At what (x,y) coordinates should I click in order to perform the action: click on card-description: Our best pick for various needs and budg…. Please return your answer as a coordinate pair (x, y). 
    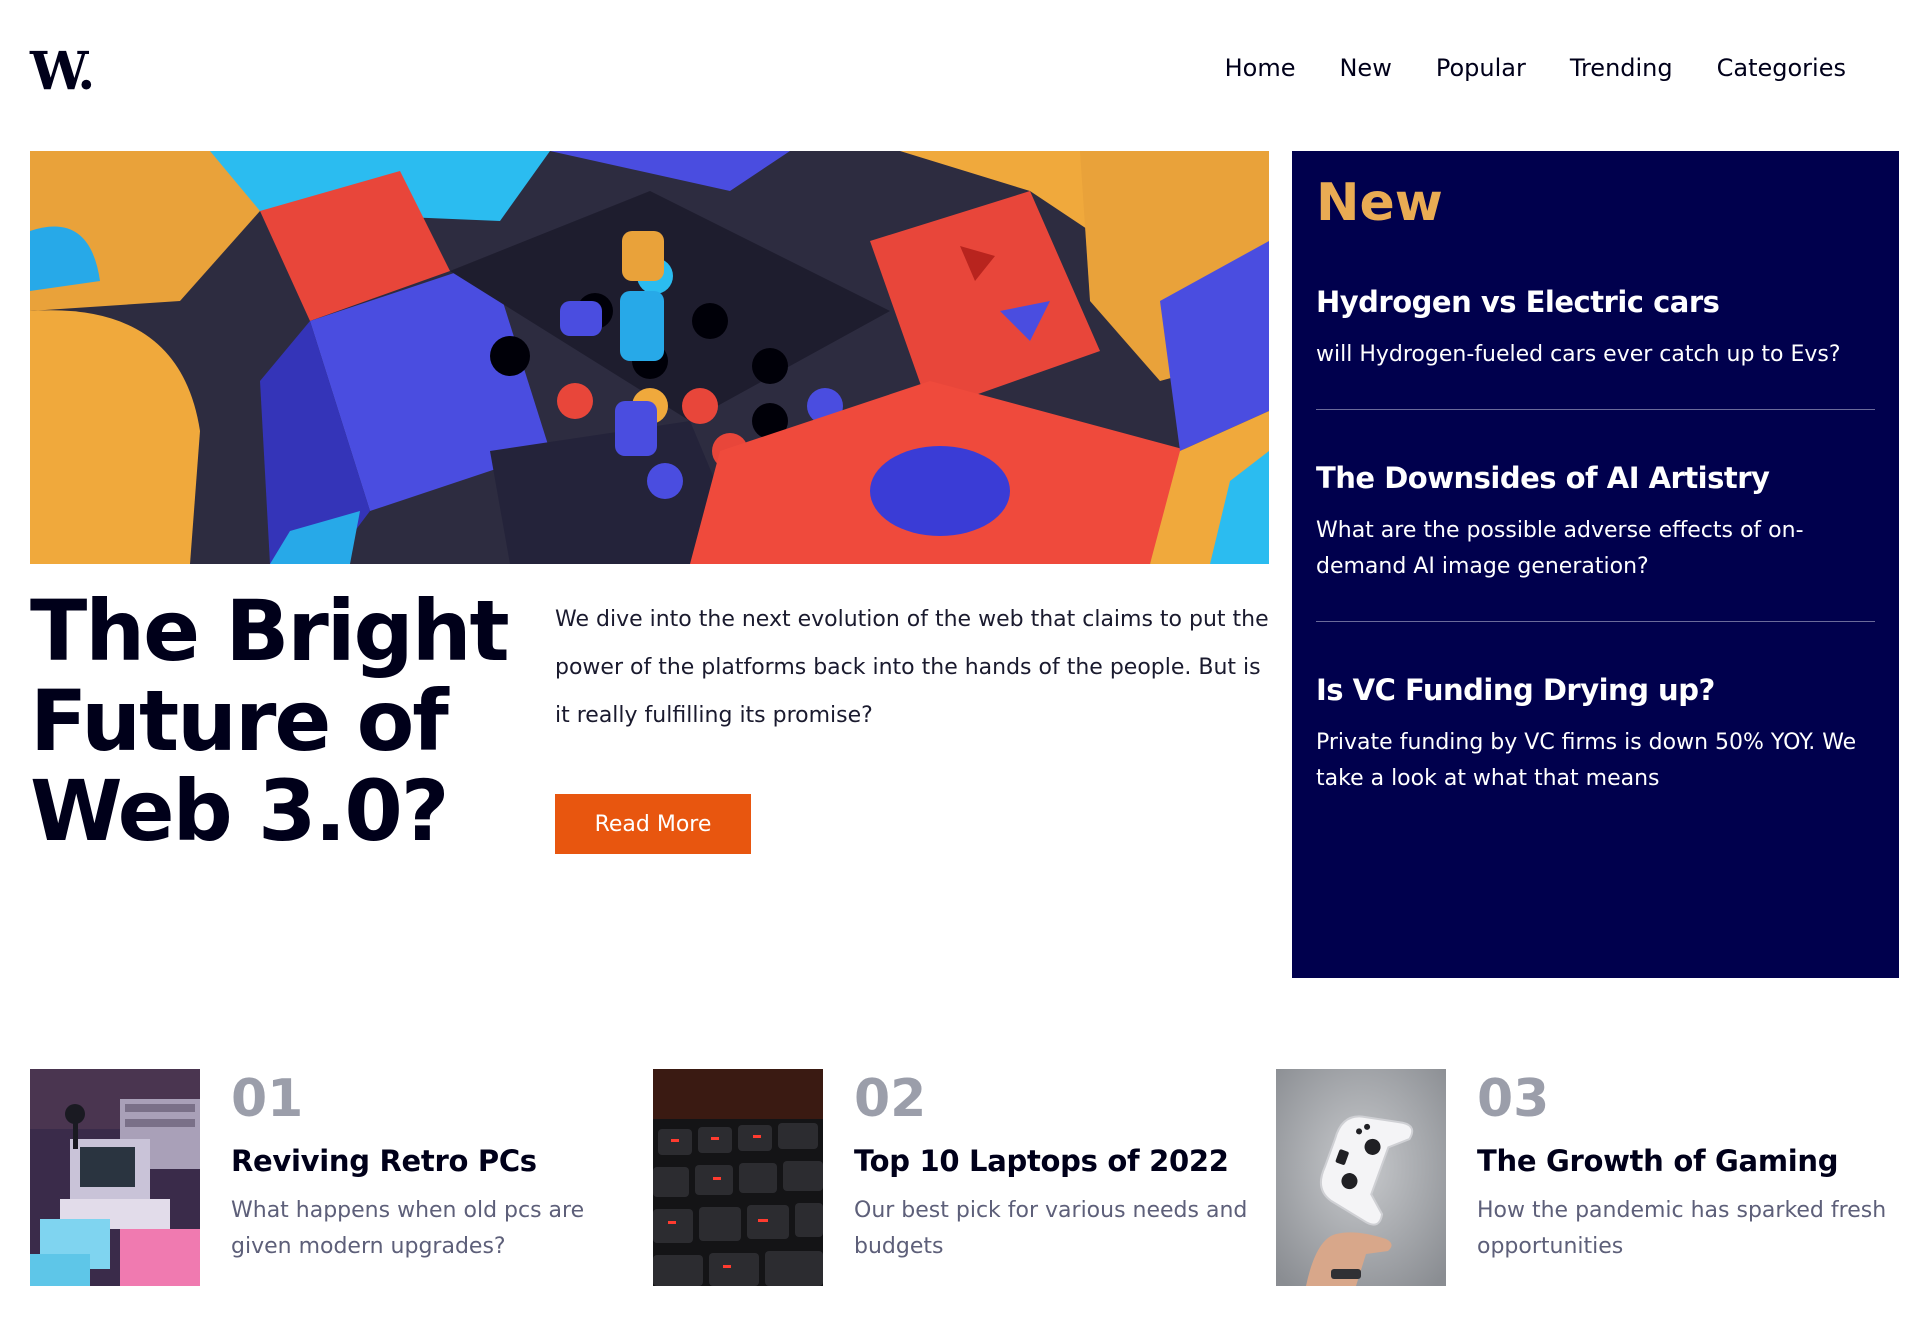
    Looking at the image, I should click on (1051, 1228).